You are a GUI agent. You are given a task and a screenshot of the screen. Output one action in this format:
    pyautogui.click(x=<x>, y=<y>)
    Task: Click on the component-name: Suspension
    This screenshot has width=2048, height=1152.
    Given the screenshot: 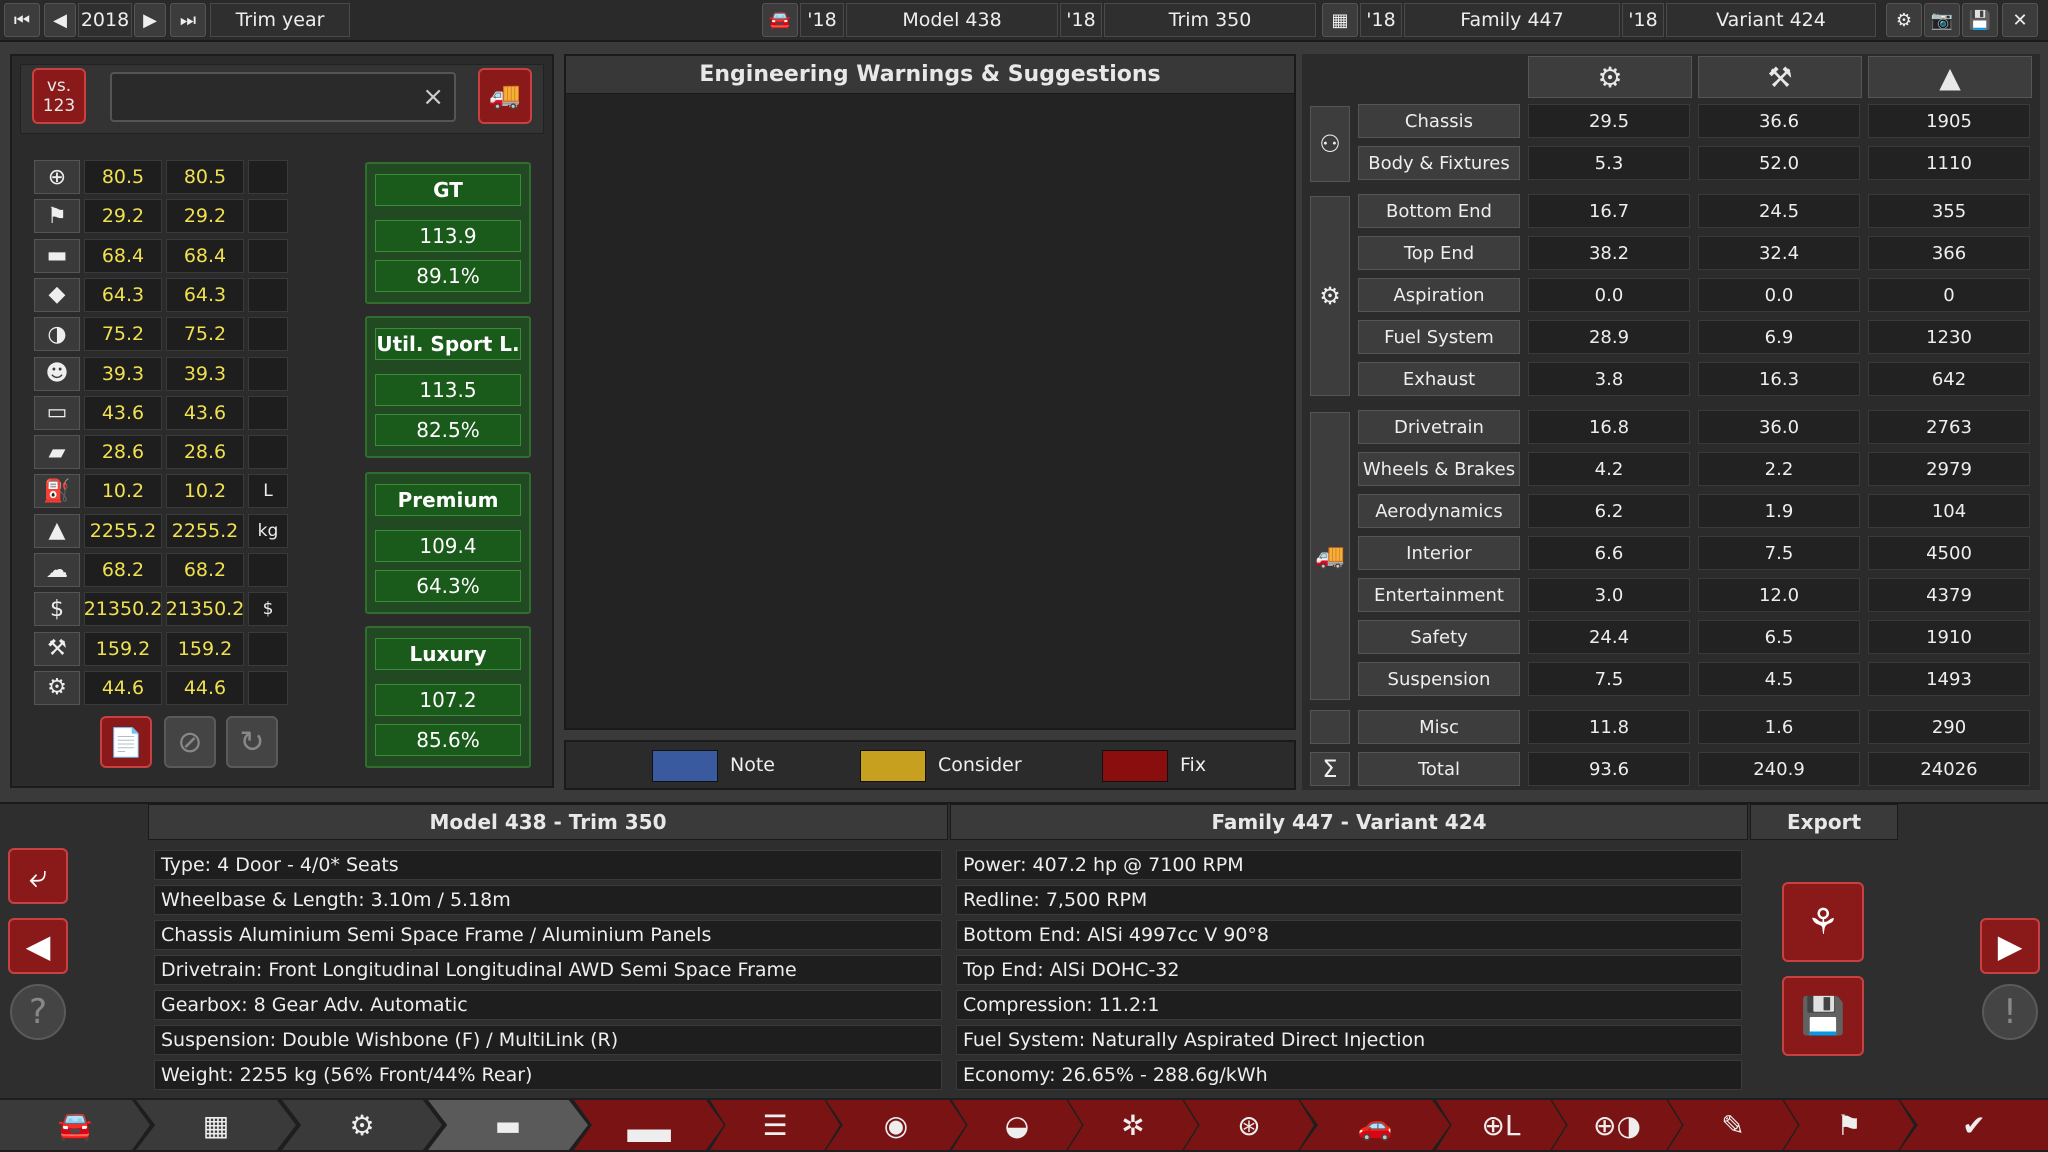 What is the action you would take?
    pyautogui.click(x=1439, y=679)
    